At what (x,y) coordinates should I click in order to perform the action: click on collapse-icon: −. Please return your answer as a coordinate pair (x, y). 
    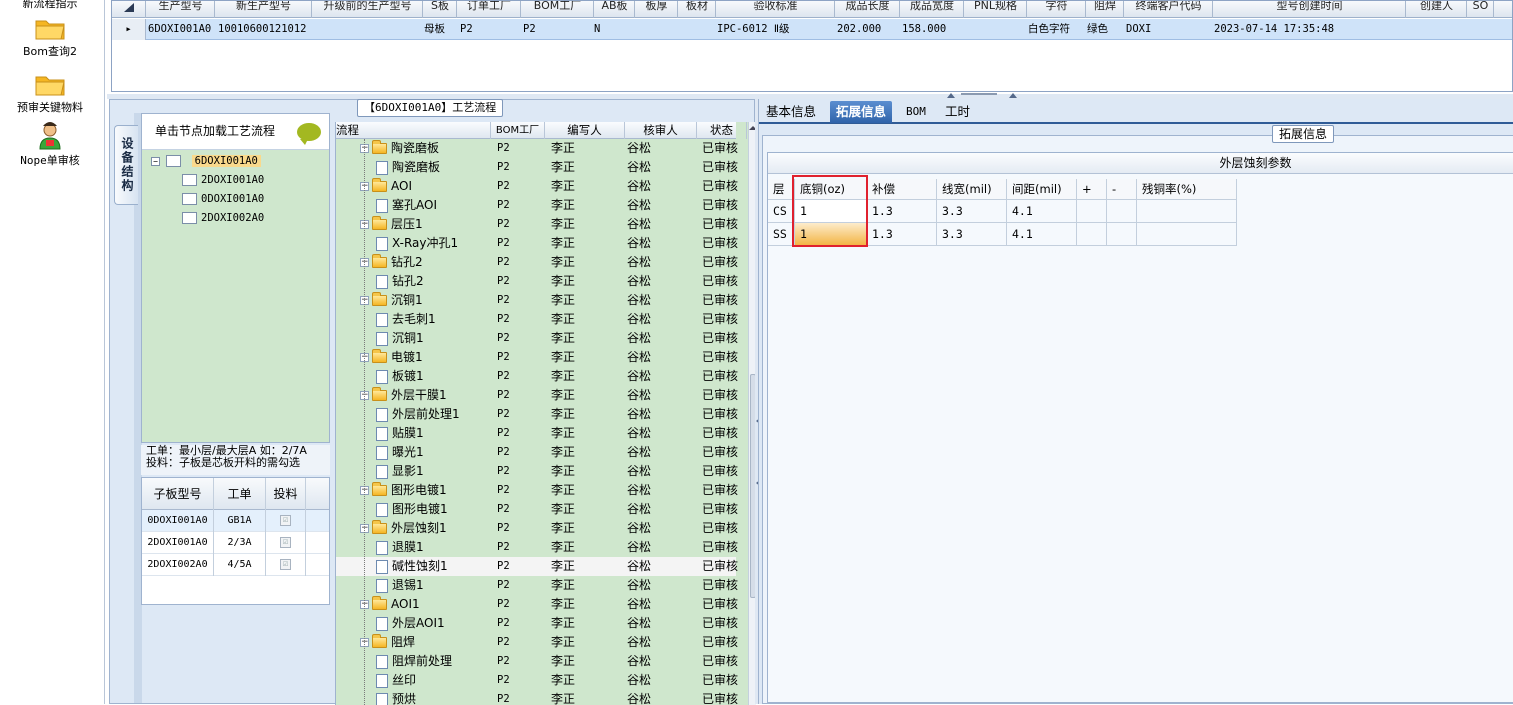
    Looking at the image, I should click on (155, 161).